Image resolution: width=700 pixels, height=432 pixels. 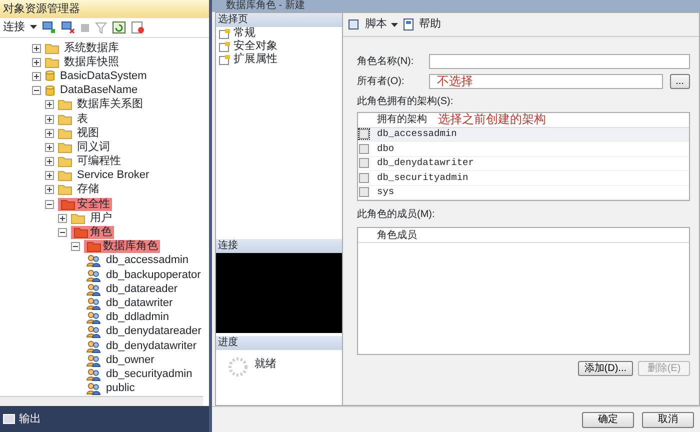 What do you see at coordinates (49, 27) in the screenshot?
I see `connect-icon` at bounding box center [49, 27].